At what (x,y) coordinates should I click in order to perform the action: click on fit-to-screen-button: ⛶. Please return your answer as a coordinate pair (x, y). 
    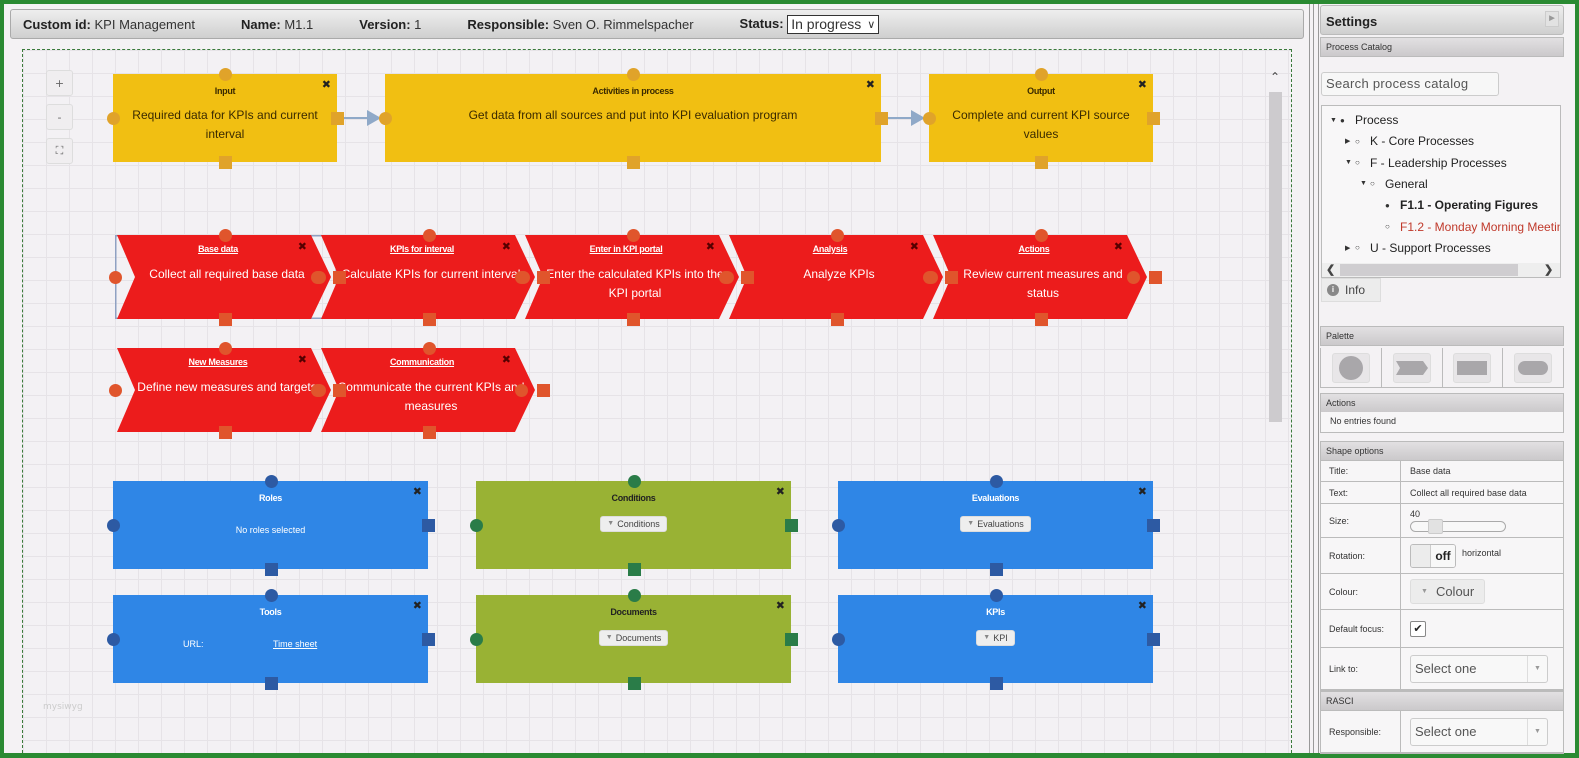
    Looking at the image, I should click on (59, 151).